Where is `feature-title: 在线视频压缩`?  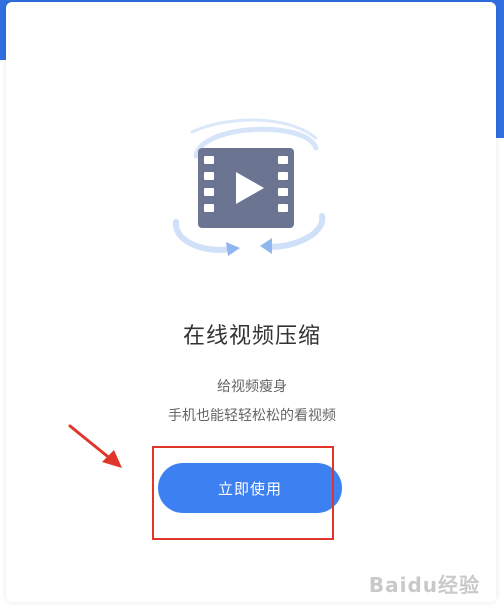
feature-title: 在线视频压缩 is located at coordinates (251, 336).